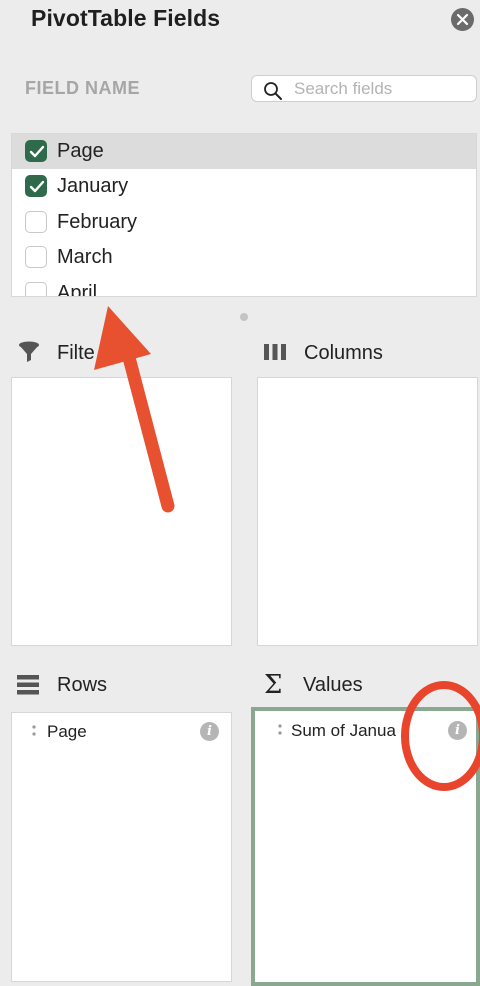  Describe the element at coordinates (333, 685) in the screenshot. I see `values-label: Values` at that location.